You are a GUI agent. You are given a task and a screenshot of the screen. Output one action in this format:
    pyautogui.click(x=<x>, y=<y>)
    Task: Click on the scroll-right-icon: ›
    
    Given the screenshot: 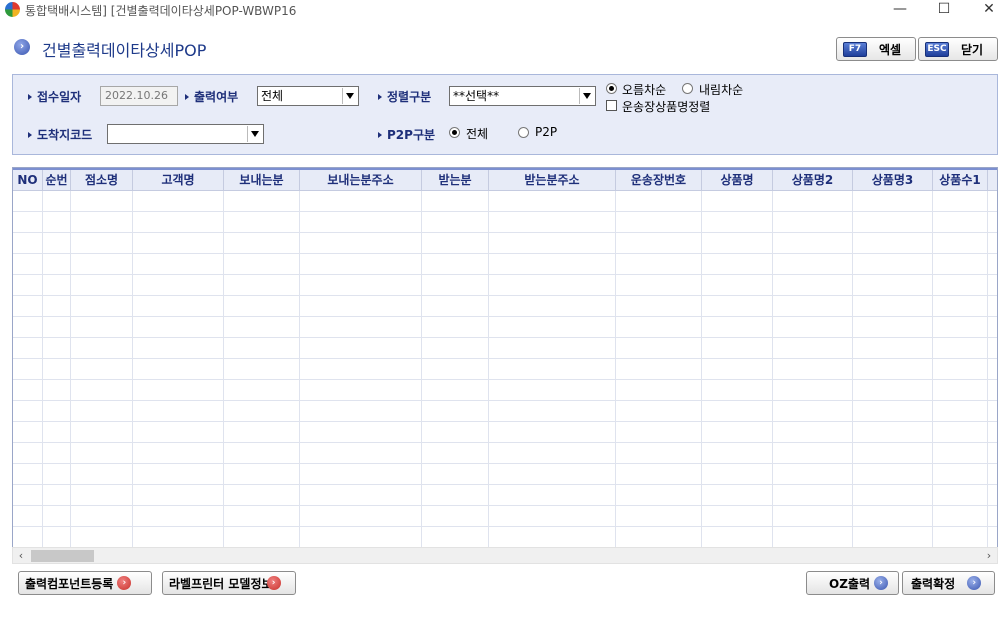 What is the action you would take?
    pyautogui.click(x=989, y=555)
    